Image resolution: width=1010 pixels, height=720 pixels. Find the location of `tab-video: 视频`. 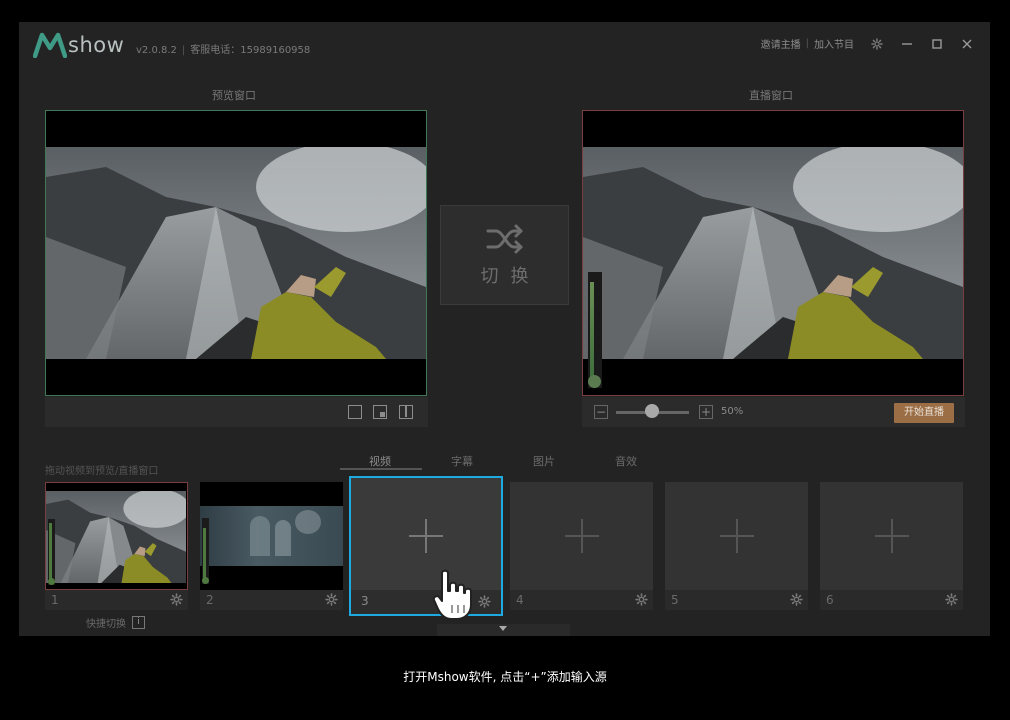

tab-video: 视频 is located at coordinates (380, 461).